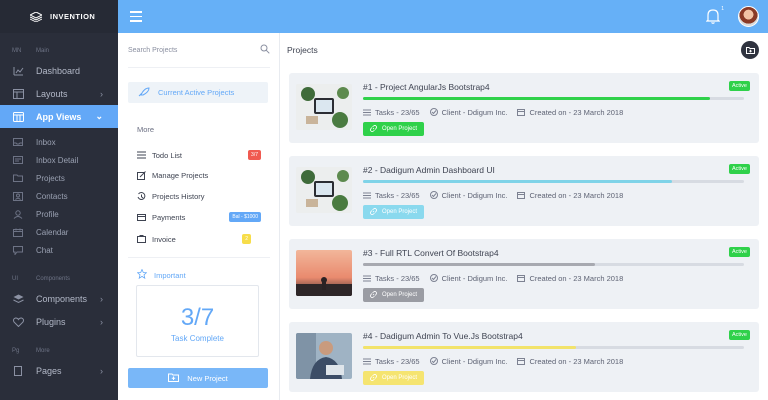  Describe the element at coordinates (59, 142) in the screenshot. I see `sidebar-item-inbox: Inbox` at that location.